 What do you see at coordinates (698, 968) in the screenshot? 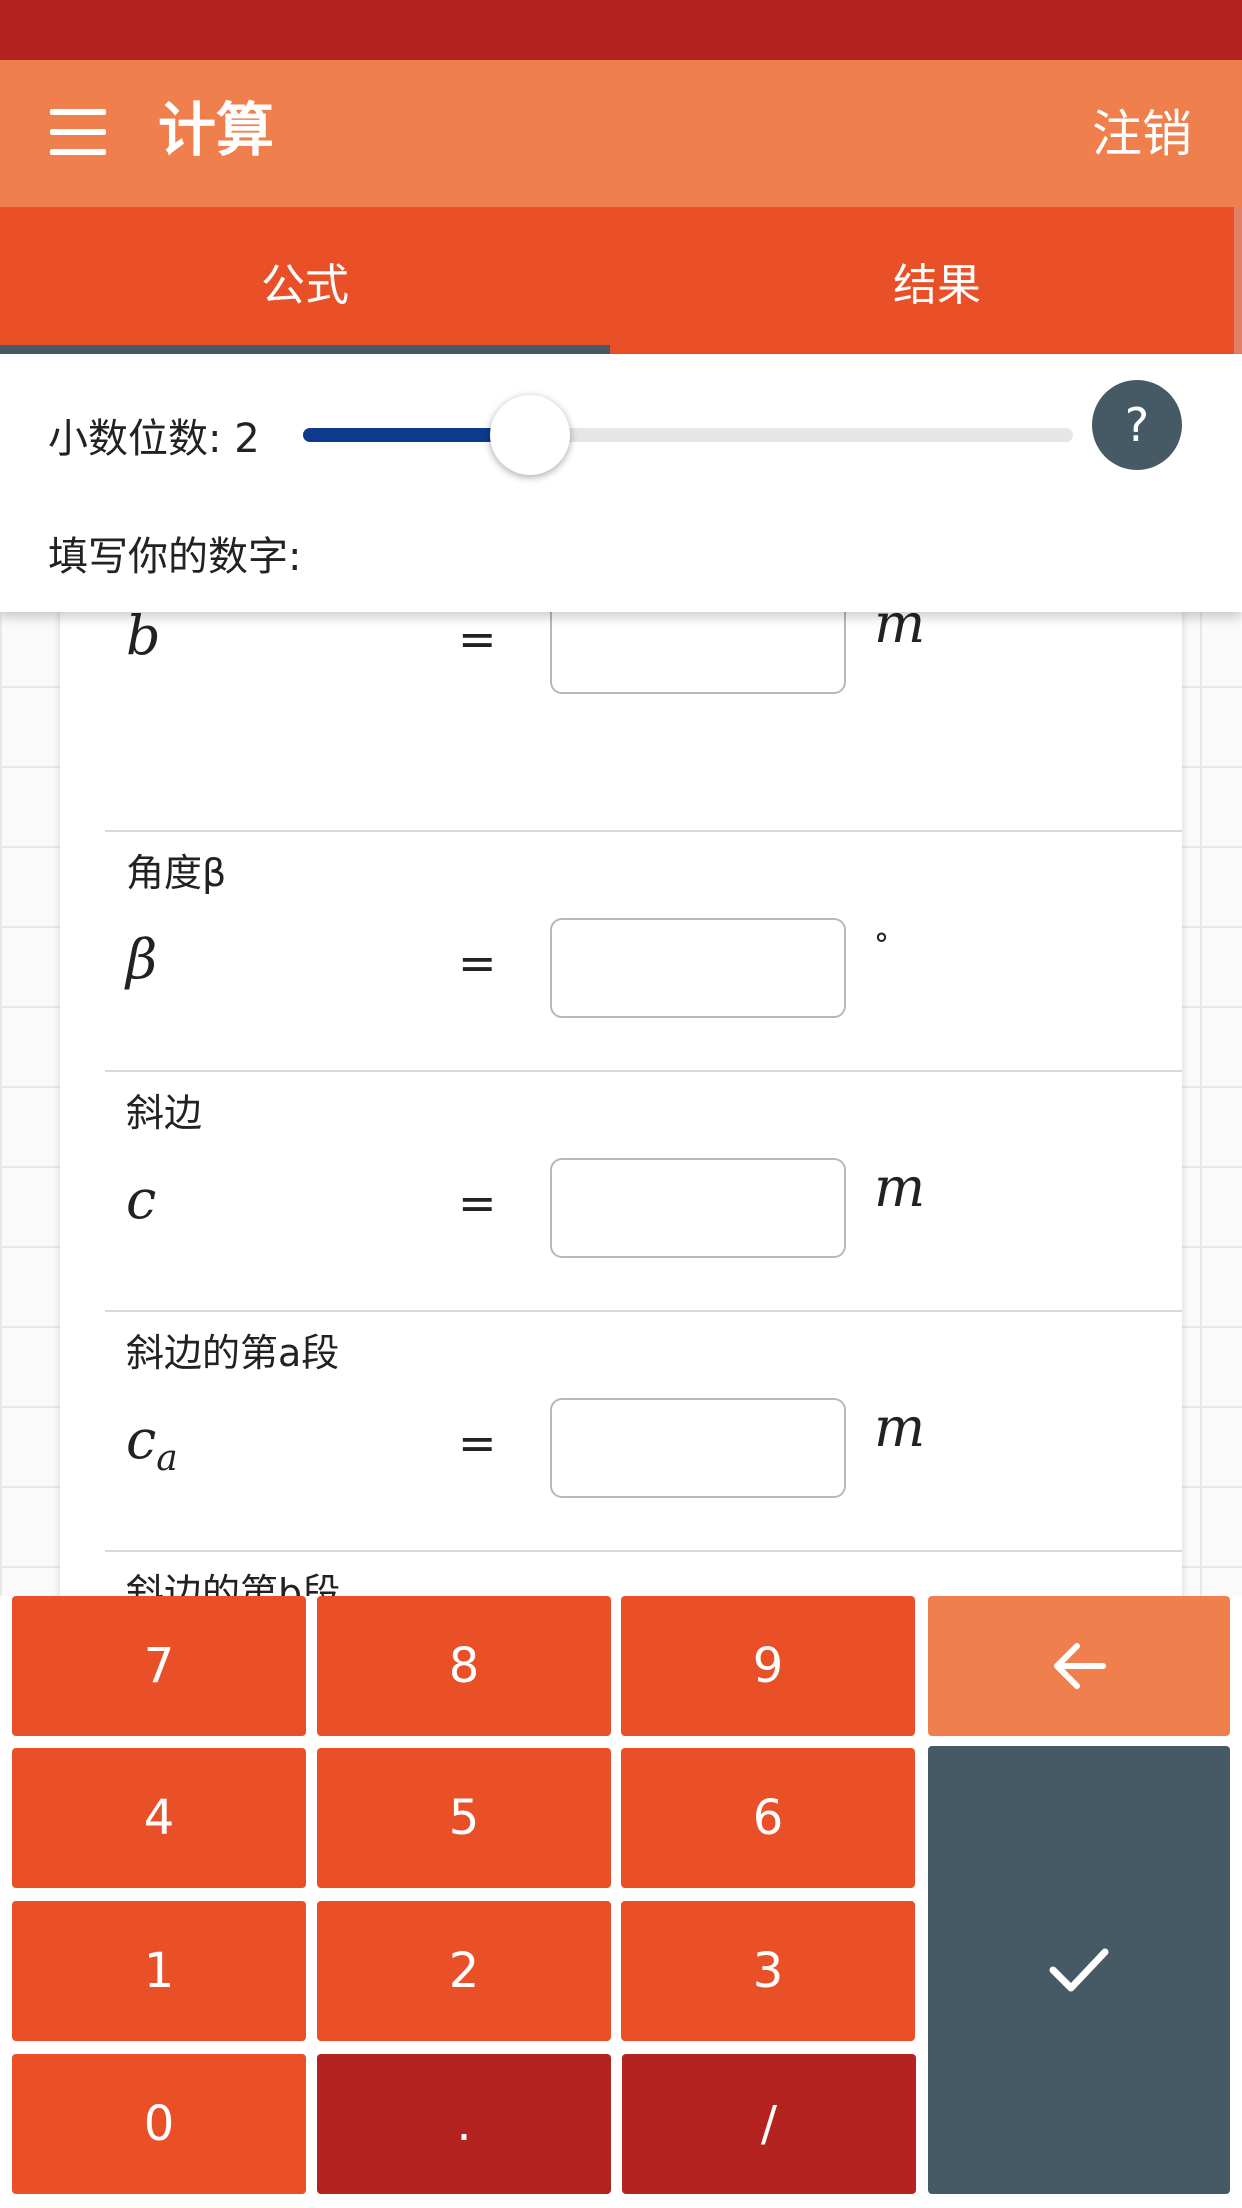
I see `beta-input` at bounding box center [698, 968].